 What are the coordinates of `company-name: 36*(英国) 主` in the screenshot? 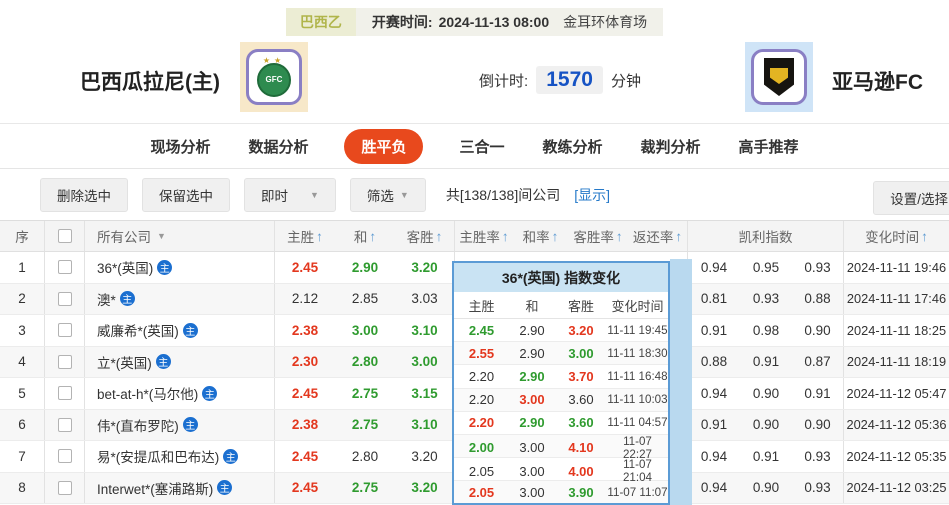 It's located at (180, 267).